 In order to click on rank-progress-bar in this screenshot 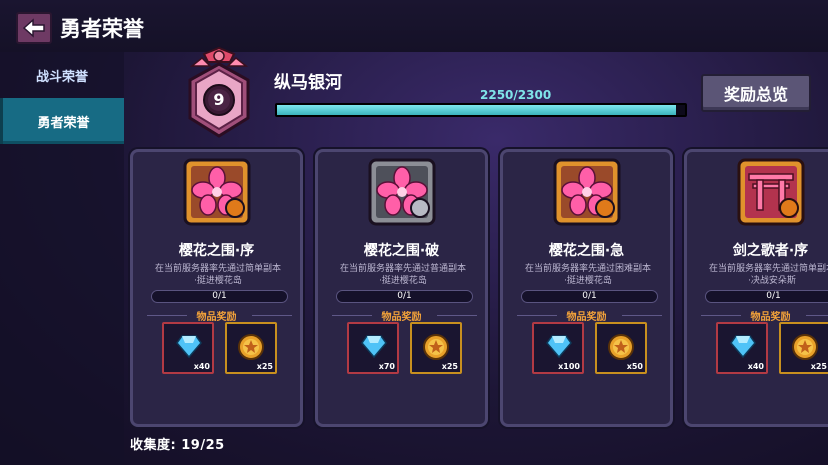, I will do `click(481, 110)`.